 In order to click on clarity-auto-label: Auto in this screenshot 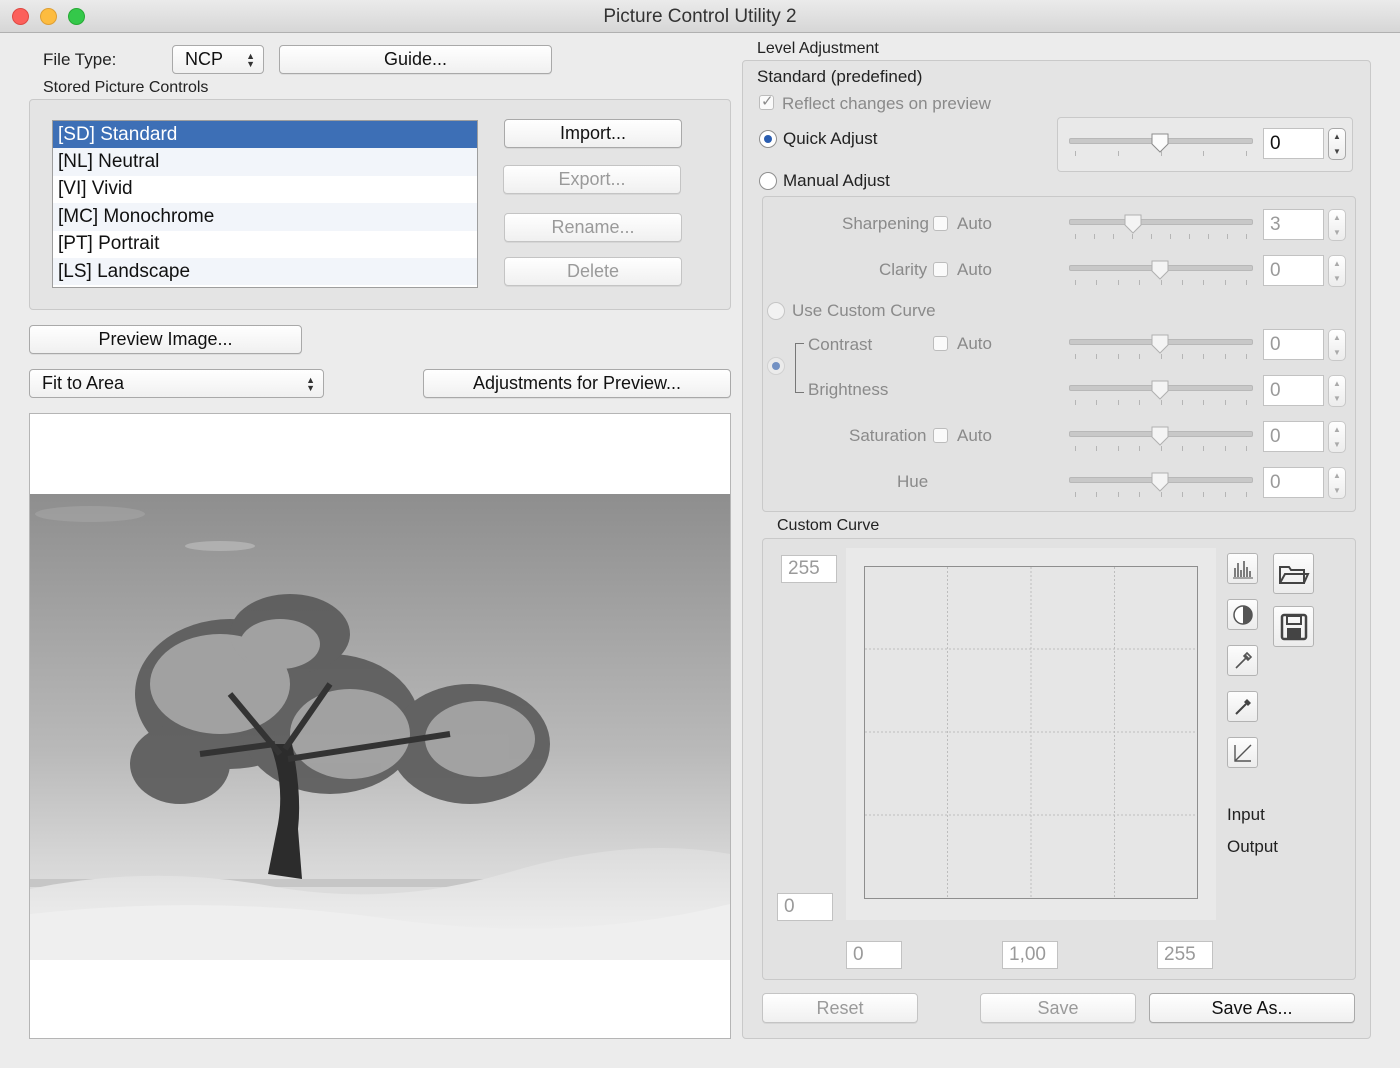, I will do `click(974, 269)`.